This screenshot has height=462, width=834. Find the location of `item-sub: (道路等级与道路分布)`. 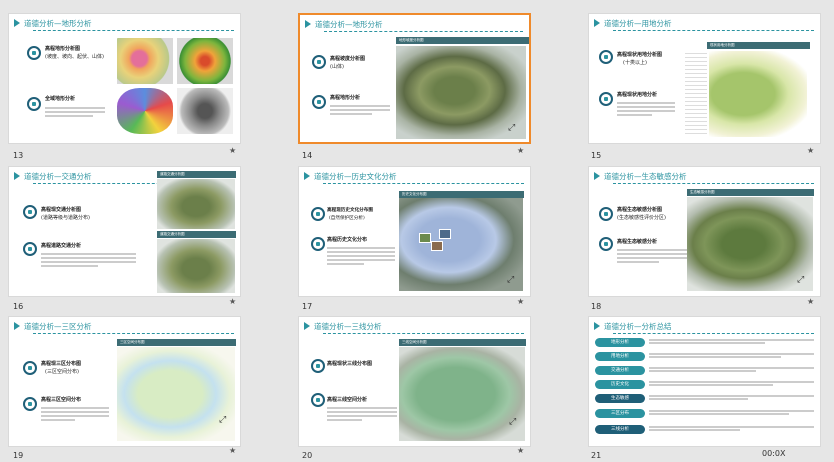

item-sub: (道路等级与道路分布) is located at coordinates (65, 218).